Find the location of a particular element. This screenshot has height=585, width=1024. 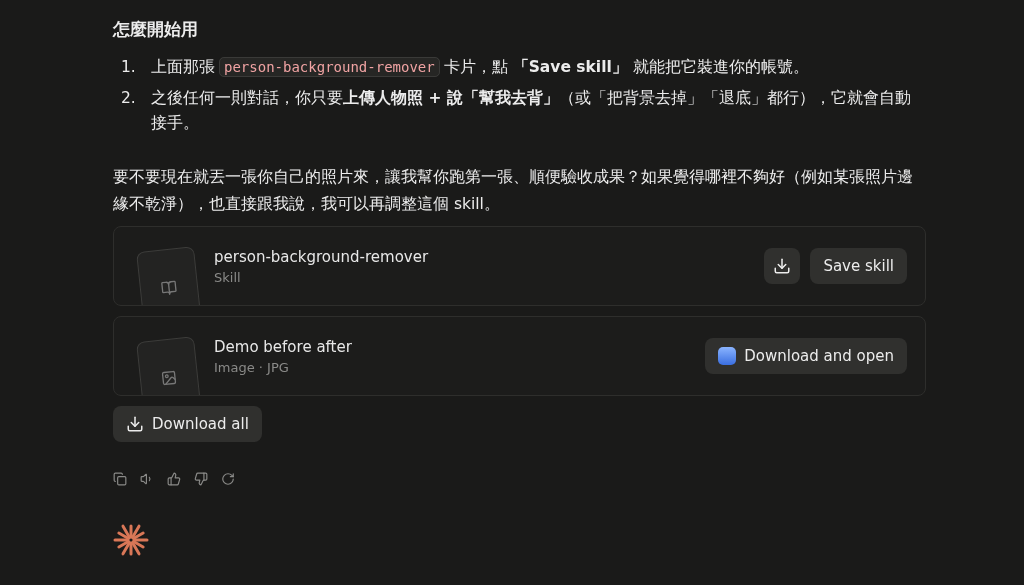

list-number: 2. is located at coordinates (129, 98).